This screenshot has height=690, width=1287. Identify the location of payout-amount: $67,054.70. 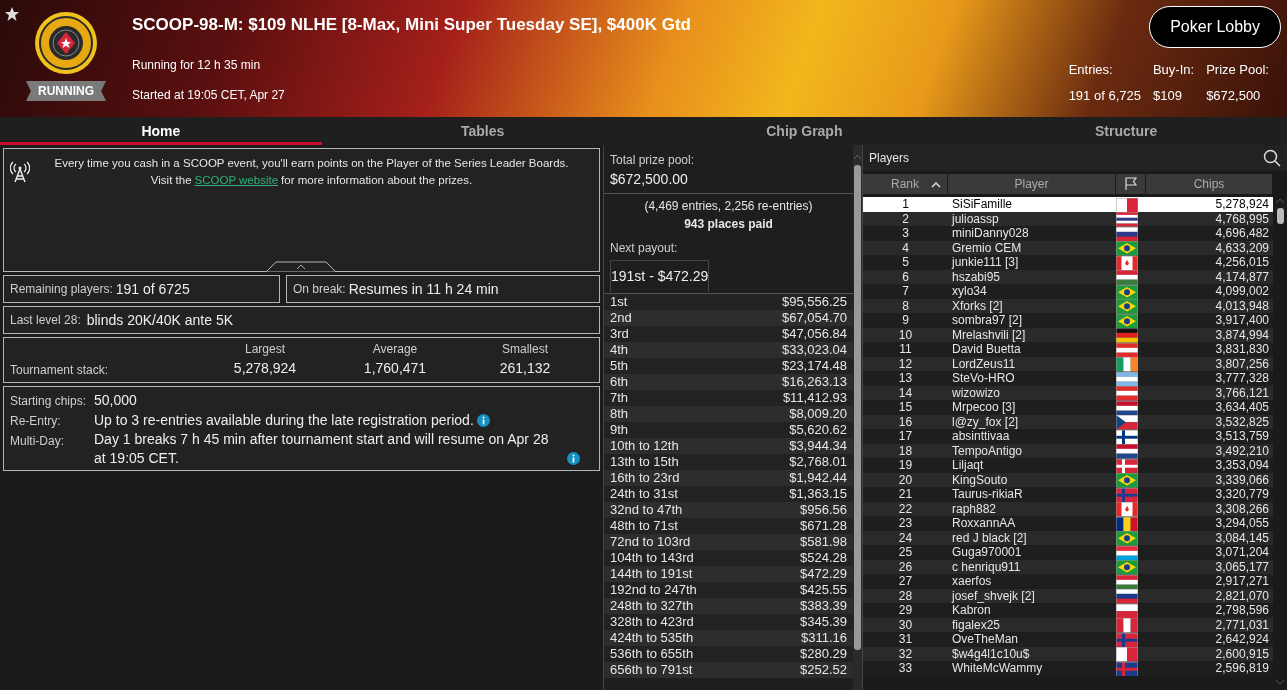
(814, 318).